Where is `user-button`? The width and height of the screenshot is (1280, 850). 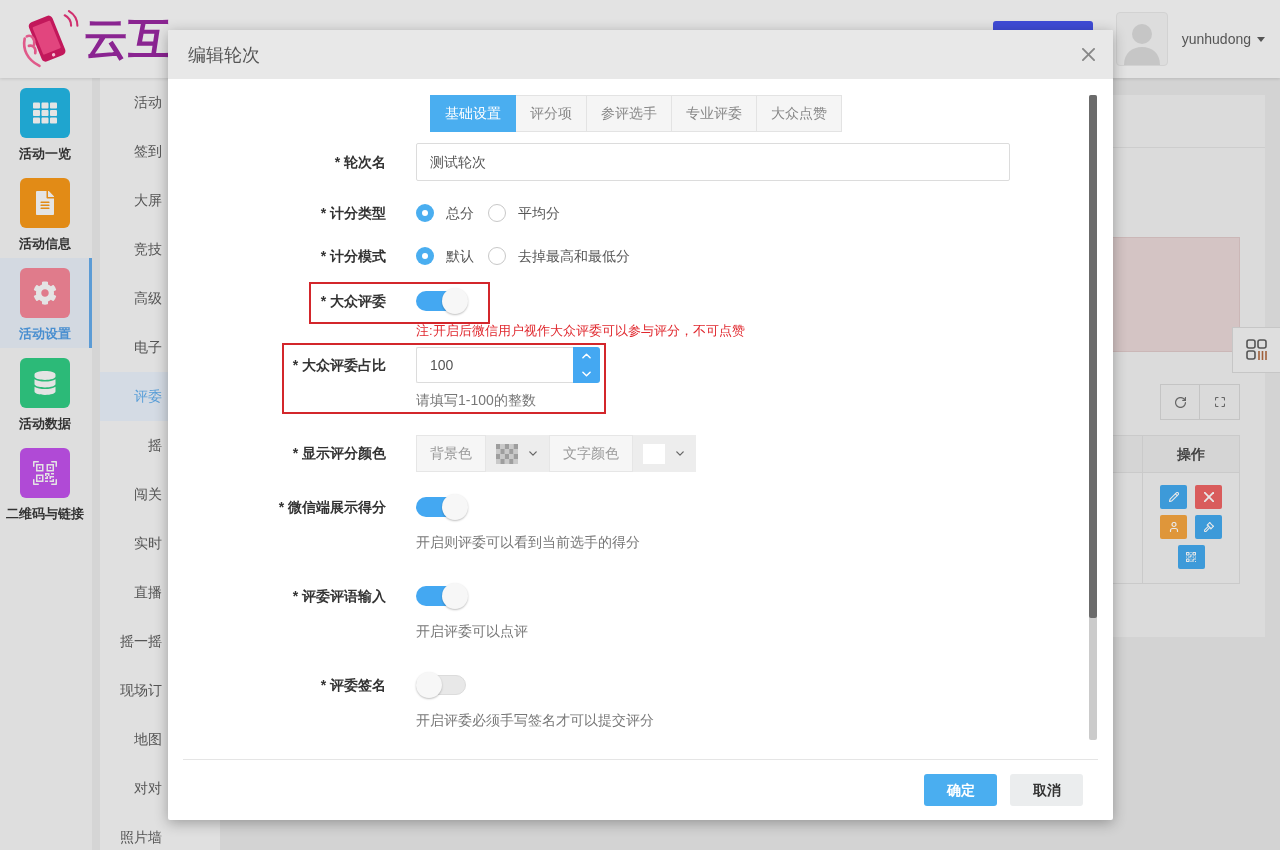 user-button is located at coordinates (1173, 527).